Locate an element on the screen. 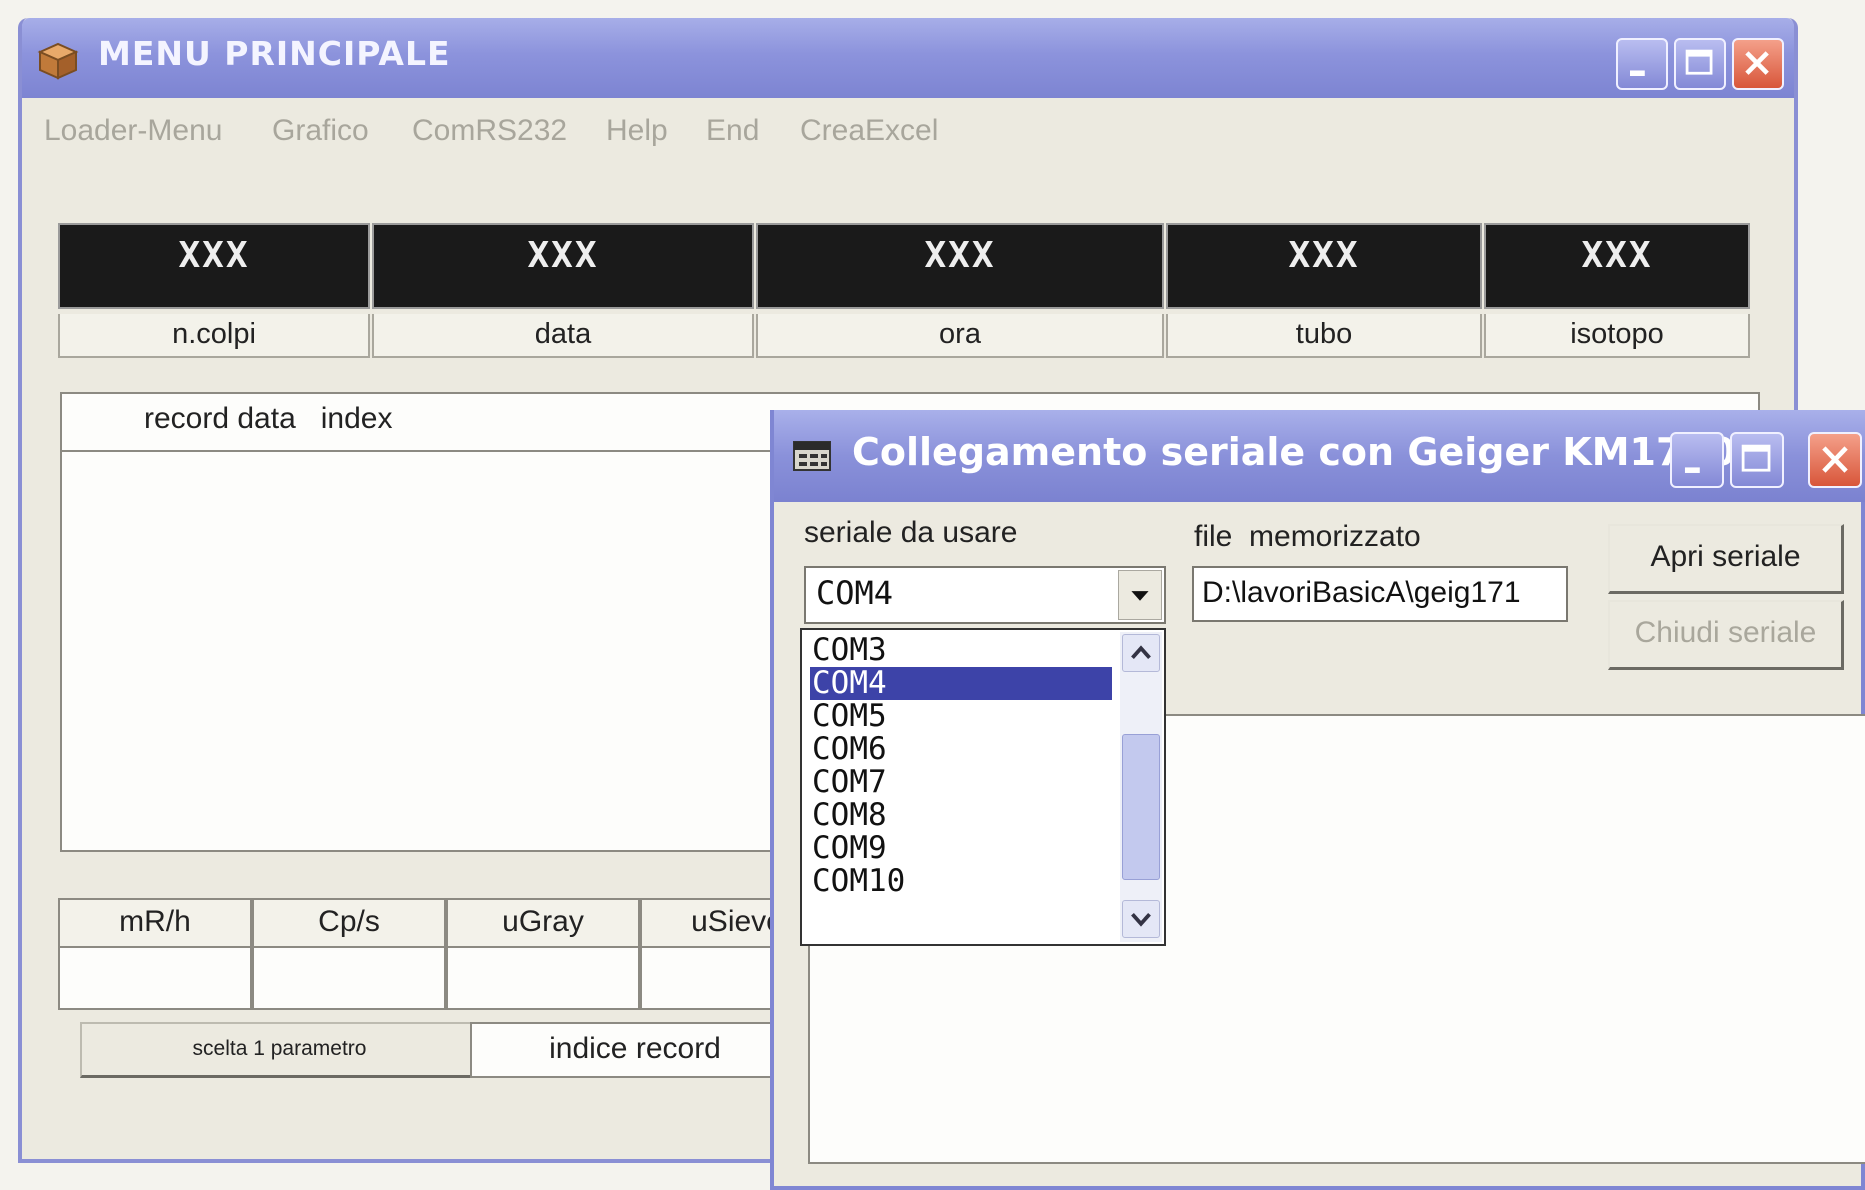 This screenshot has height=1190, width=1865. serial-port-value: COM4 is located at coordinates (855, 593).